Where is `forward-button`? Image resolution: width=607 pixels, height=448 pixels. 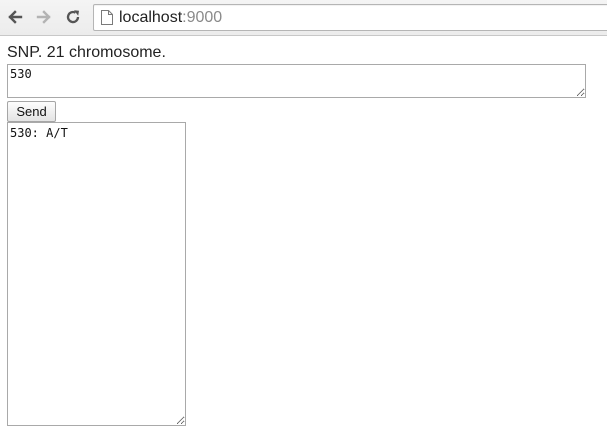 forward-button is located at coordinates (44, 17).